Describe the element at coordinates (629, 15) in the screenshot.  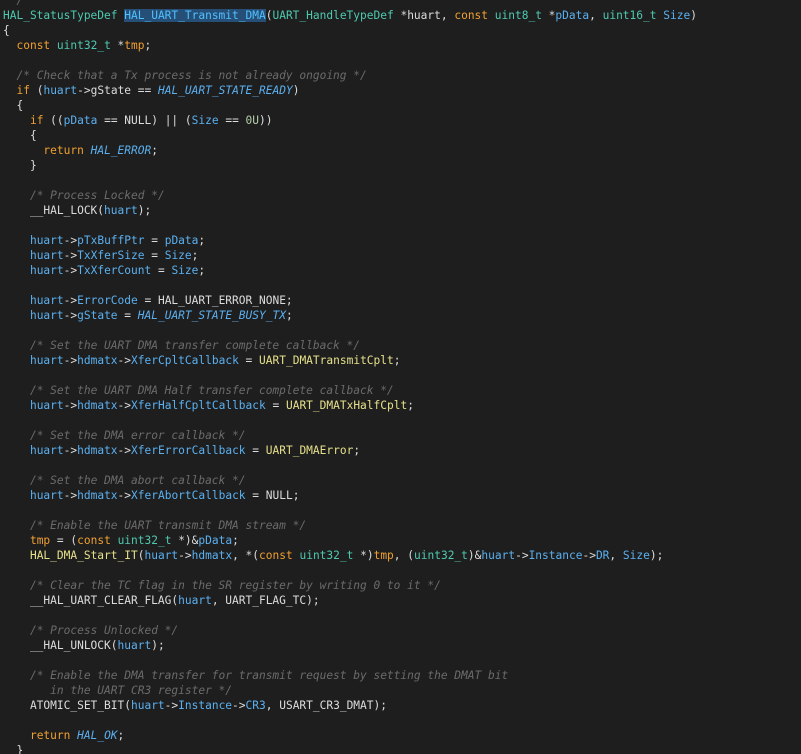
I see `code-token: uint16_t` at that location.